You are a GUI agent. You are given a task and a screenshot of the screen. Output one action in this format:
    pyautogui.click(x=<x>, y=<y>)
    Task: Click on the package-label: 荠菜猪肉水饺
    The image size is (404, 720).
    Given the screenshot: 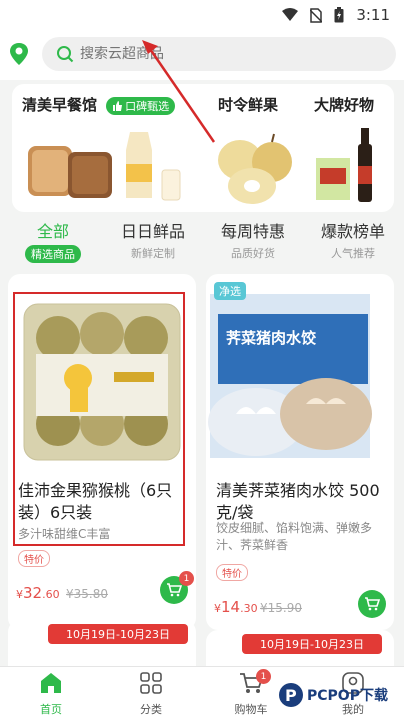 What is the action you would take?
    pyautogui.click(x=271, y=338)
    